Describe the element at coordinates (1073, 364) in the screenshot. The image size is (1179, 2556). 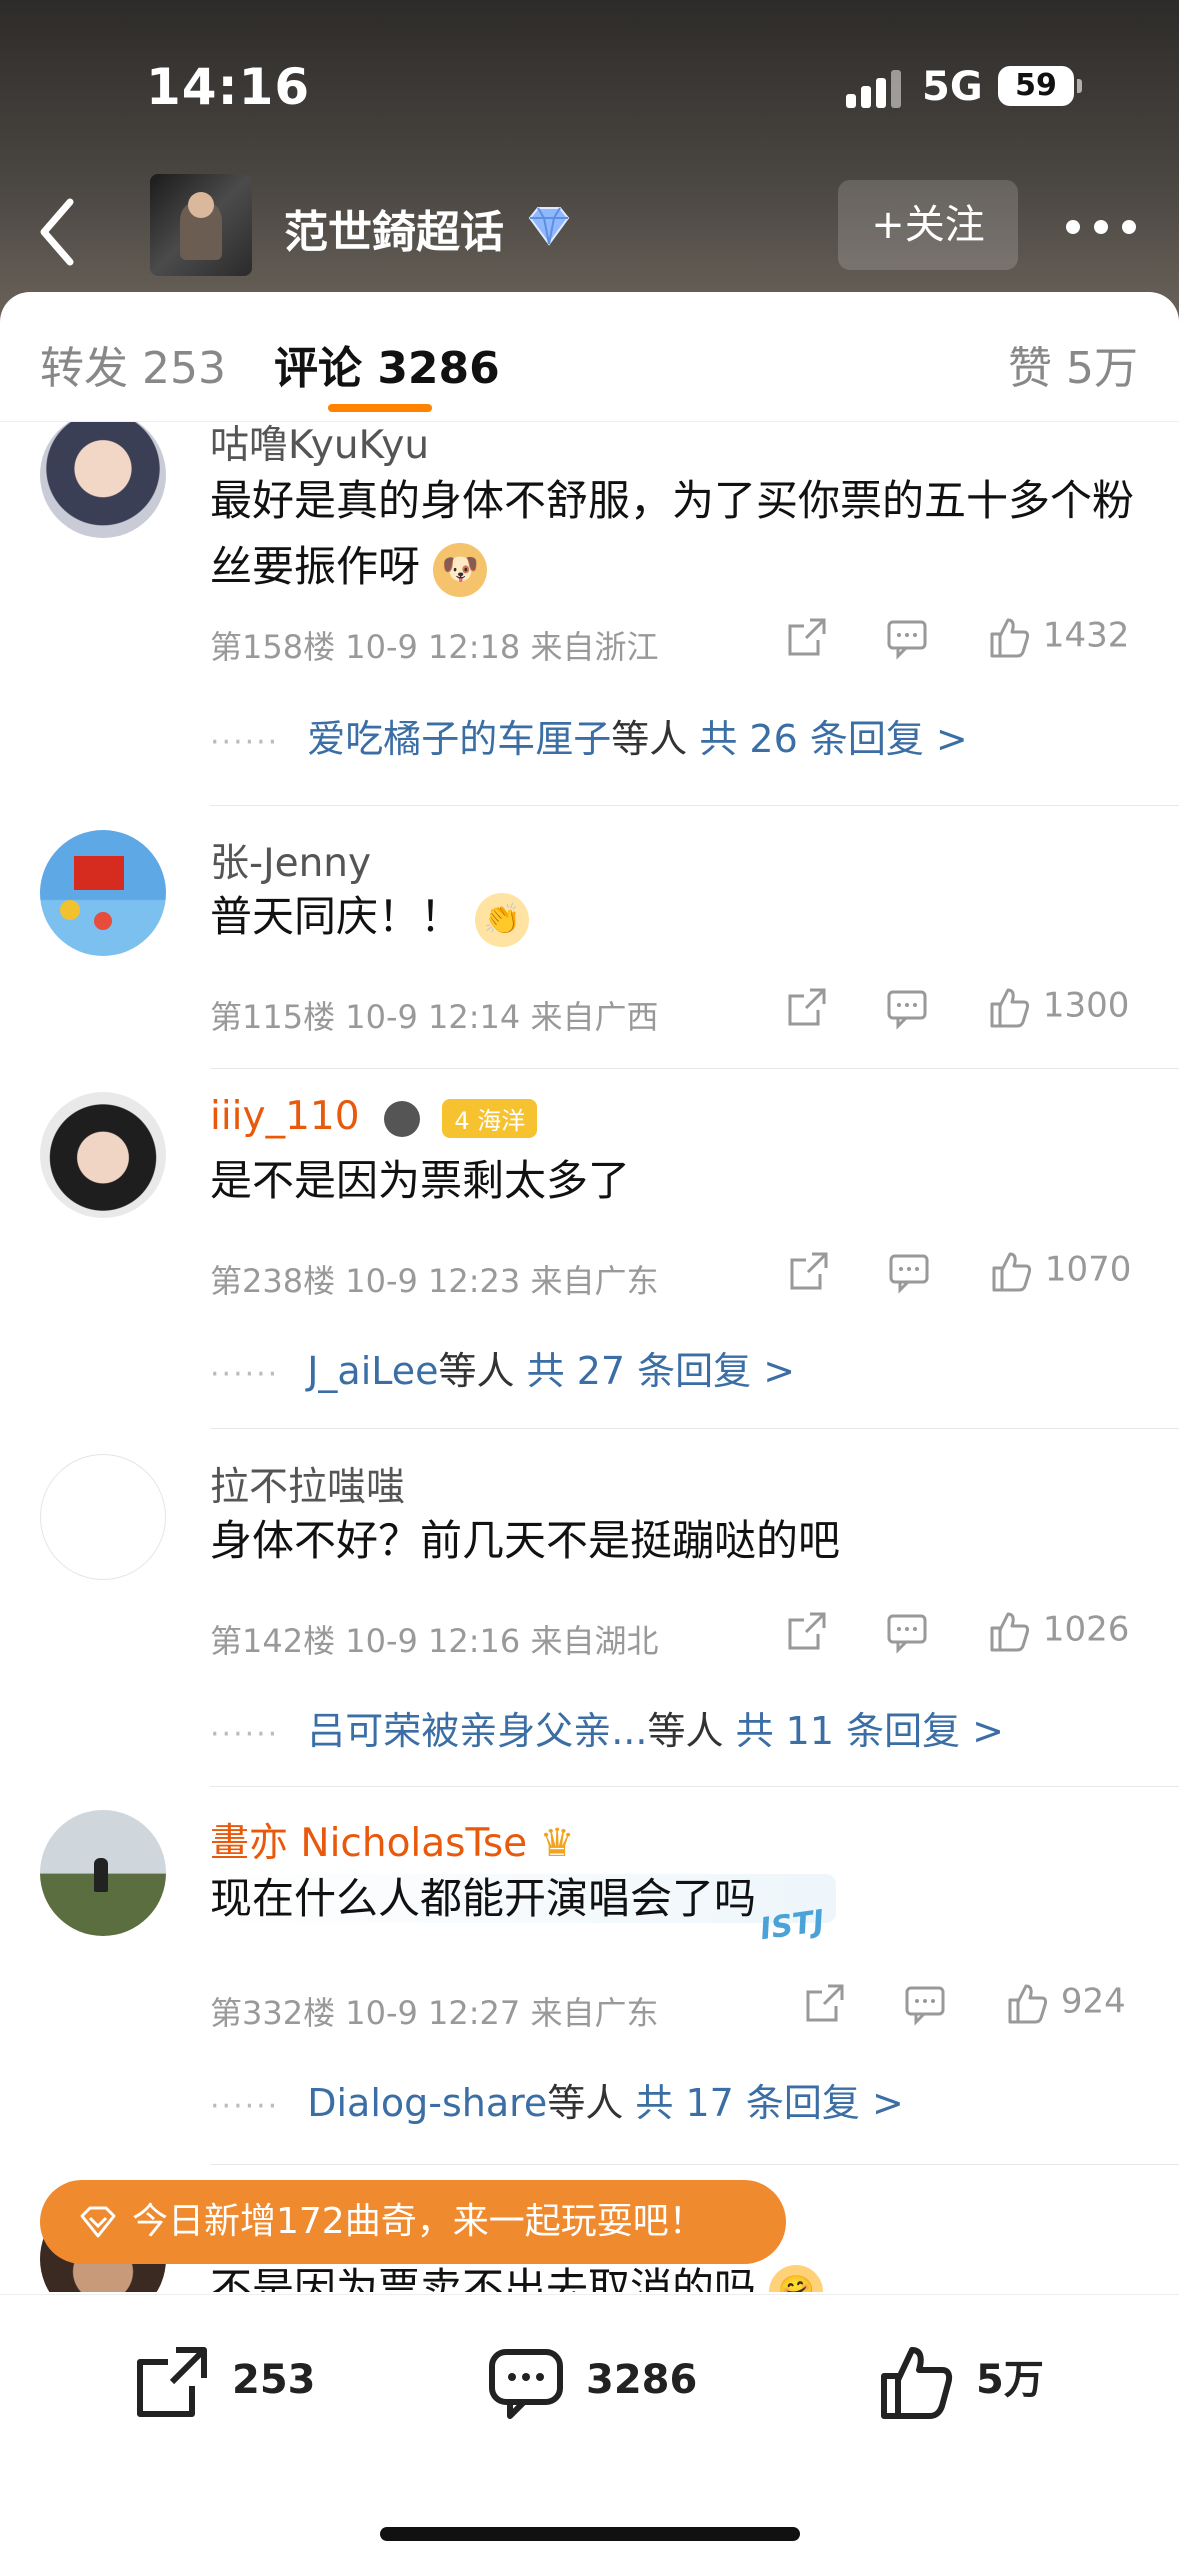
I see `tab-likes: 赞 5万` at that location.